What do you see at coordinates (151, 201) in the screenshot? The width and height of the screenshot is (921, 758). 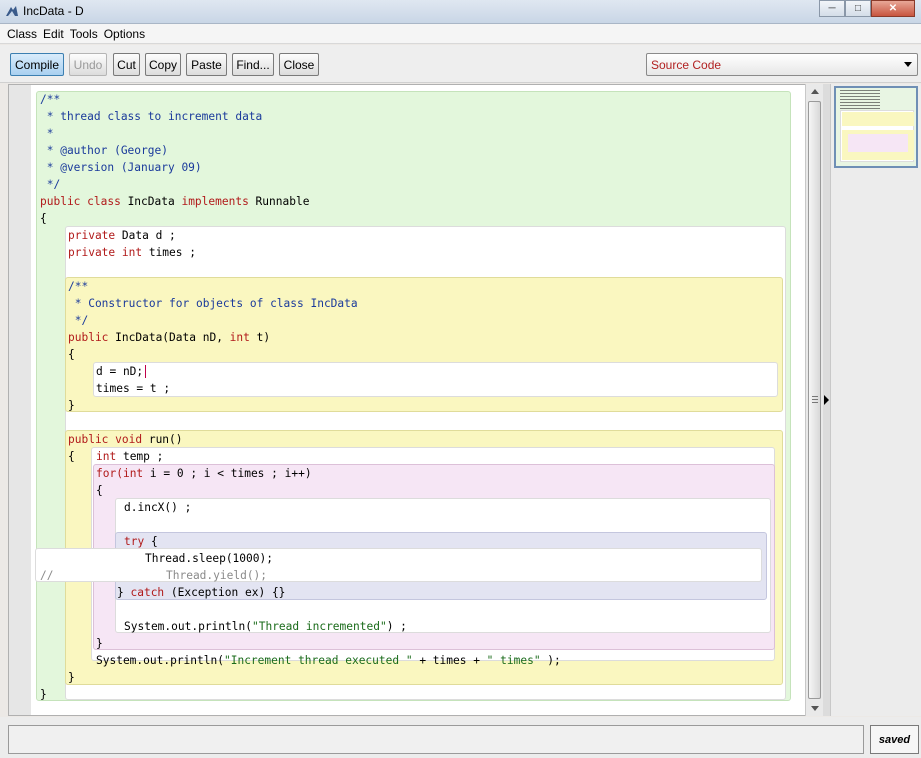 I see `code-token: IncData` at bounding box center [151, 201].